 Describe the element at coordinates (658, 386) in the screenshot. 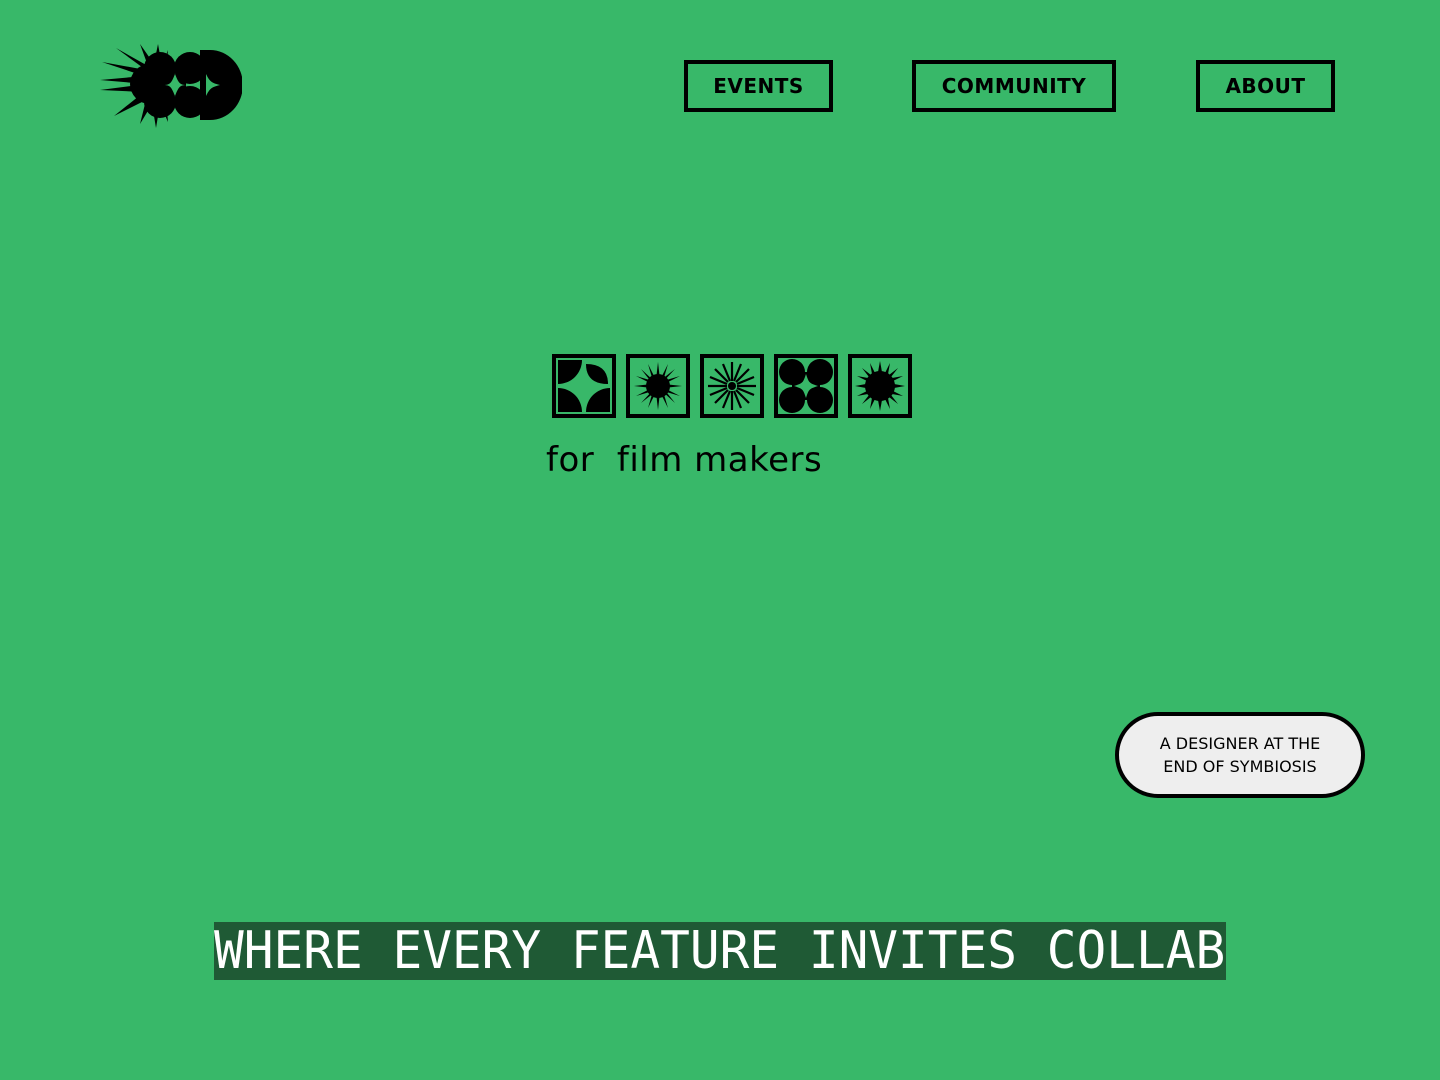

I see `burst-icon` at that location.